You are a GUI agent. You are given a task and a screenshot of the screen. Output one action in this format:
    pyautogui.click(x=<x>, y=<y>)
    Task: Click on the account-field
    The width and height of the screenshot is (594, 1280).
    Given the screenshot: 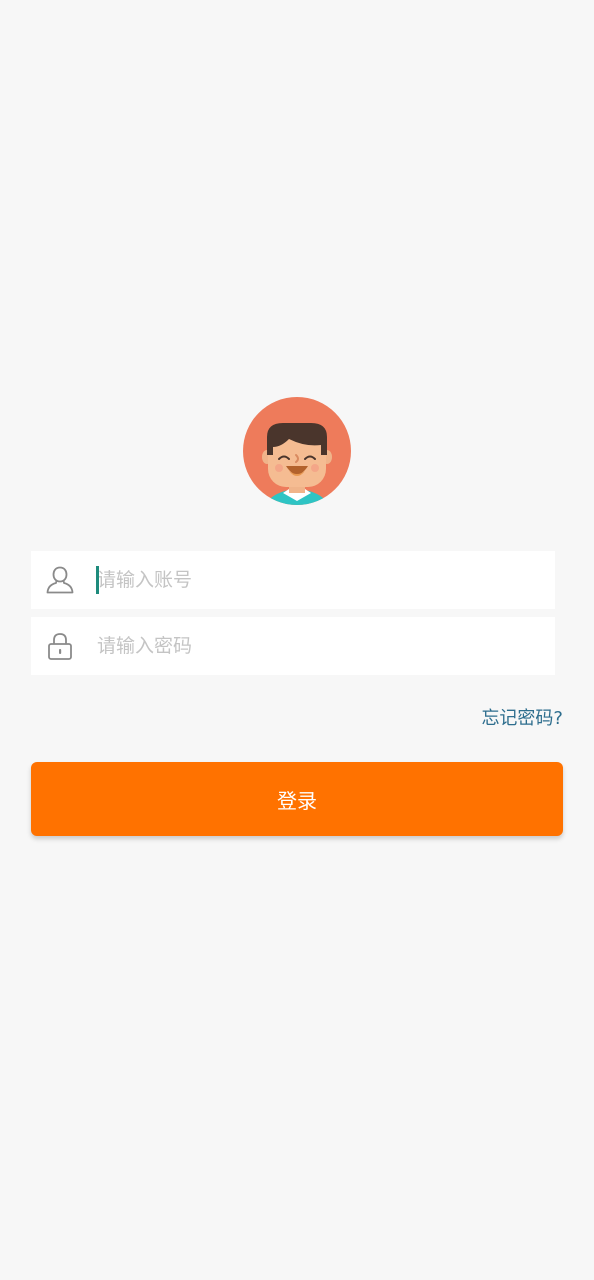 What is the action you would take?
    pyautogui.click(x=293, y=580)
    